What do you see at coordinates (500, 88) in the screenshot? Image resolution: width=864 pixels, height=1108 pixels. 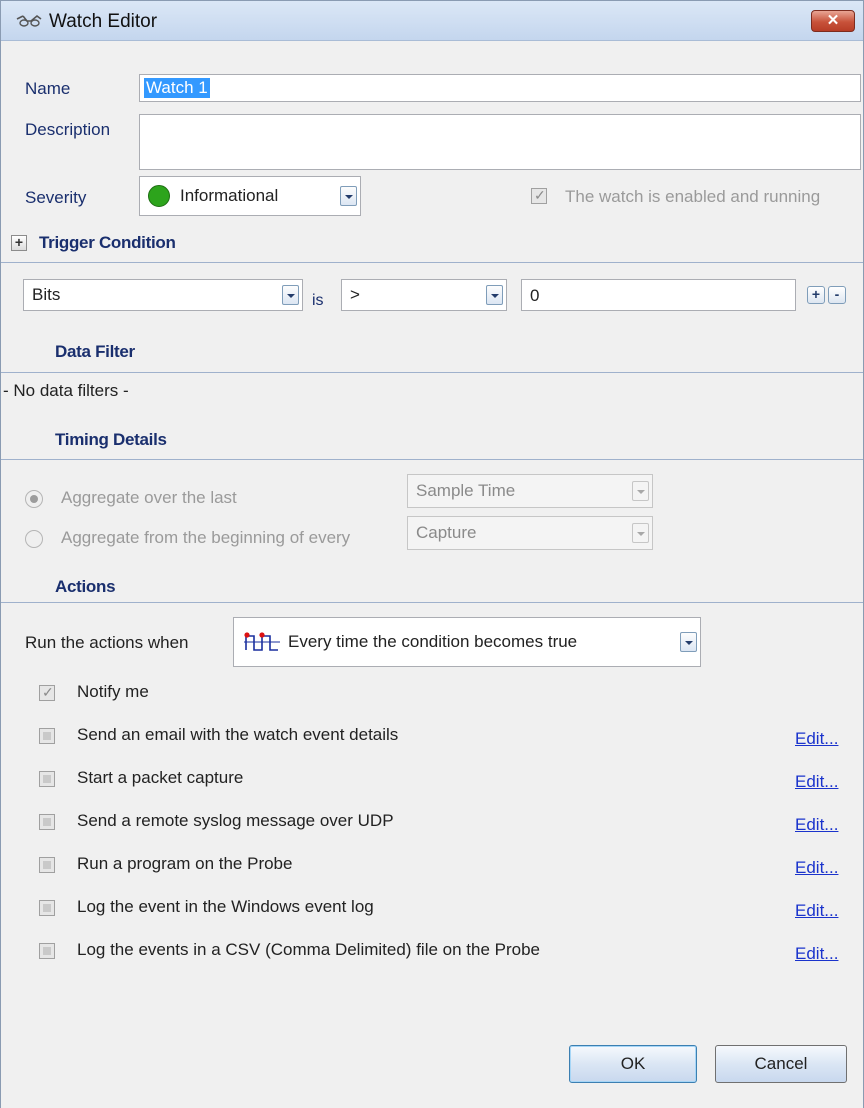 I see `name-input: Watch 1` at bounding box center [500, 88].